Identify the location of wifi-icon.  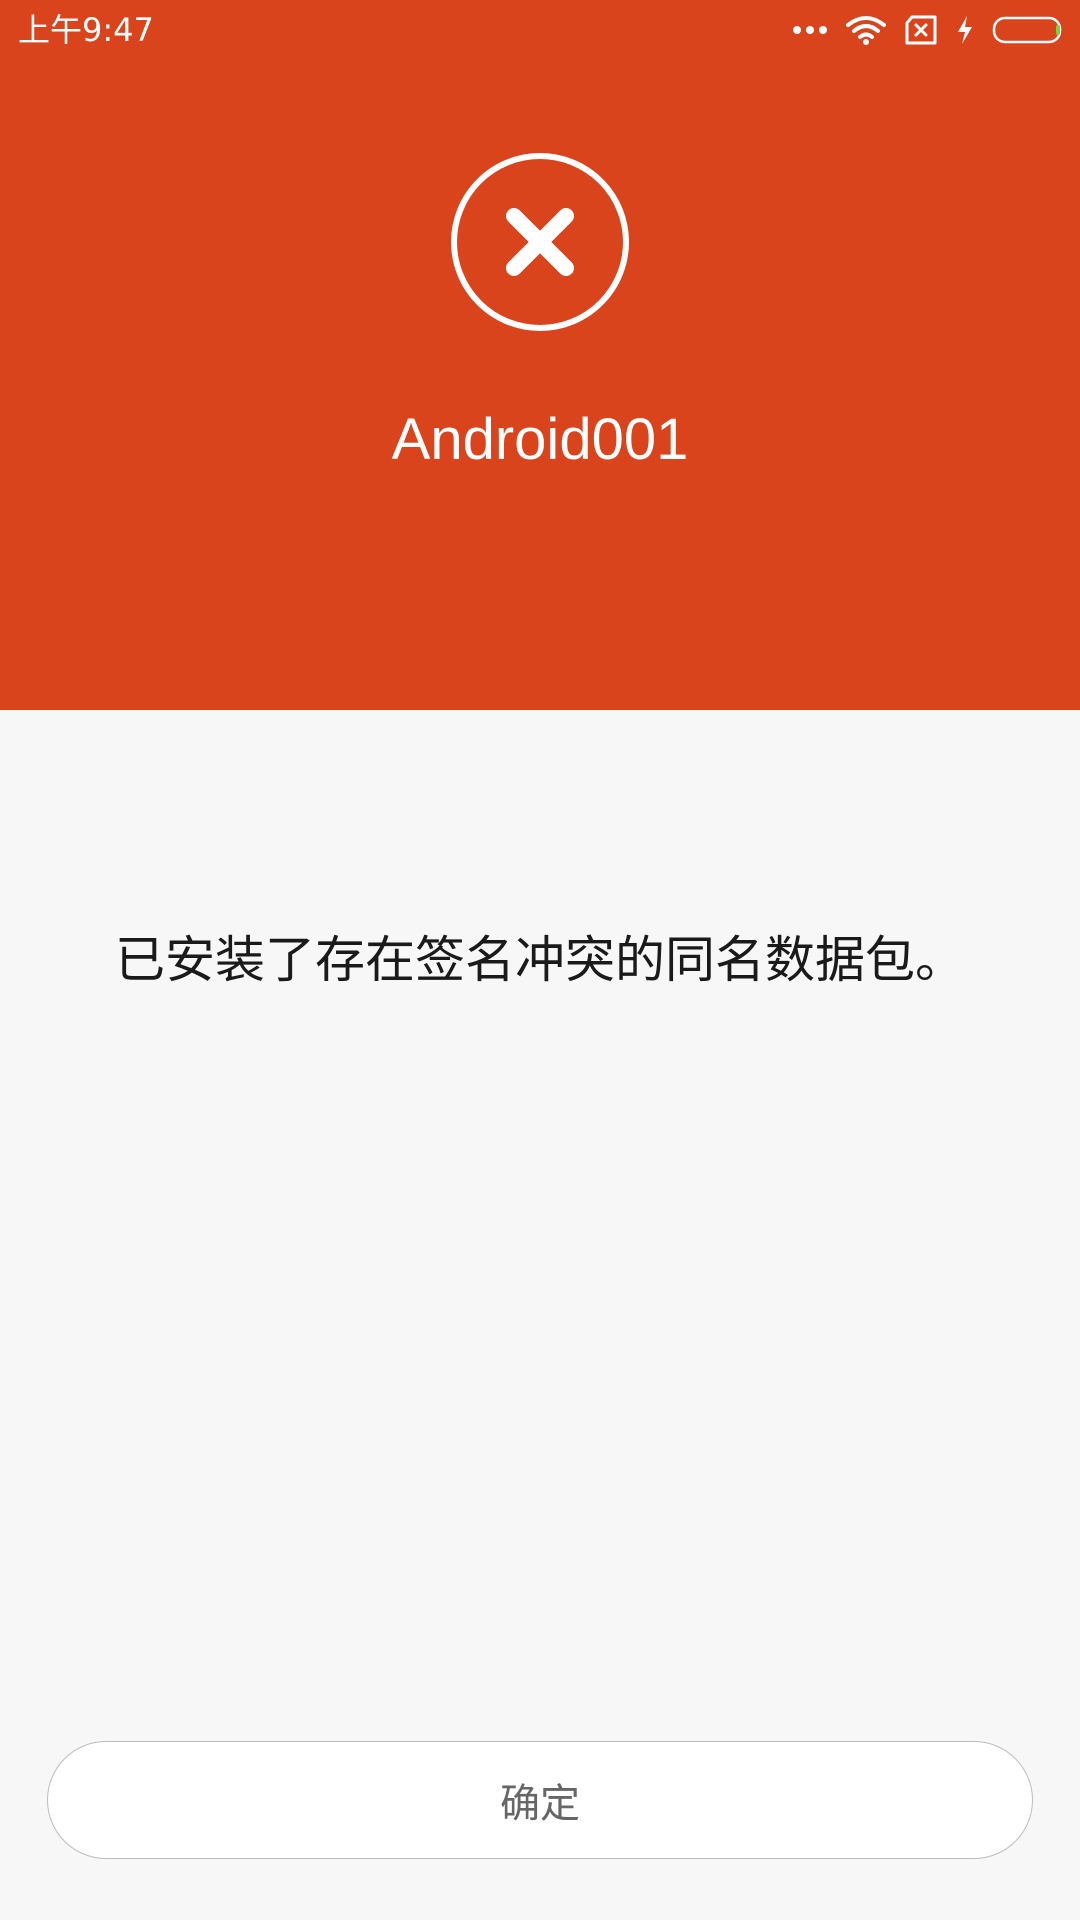
(866, 30).